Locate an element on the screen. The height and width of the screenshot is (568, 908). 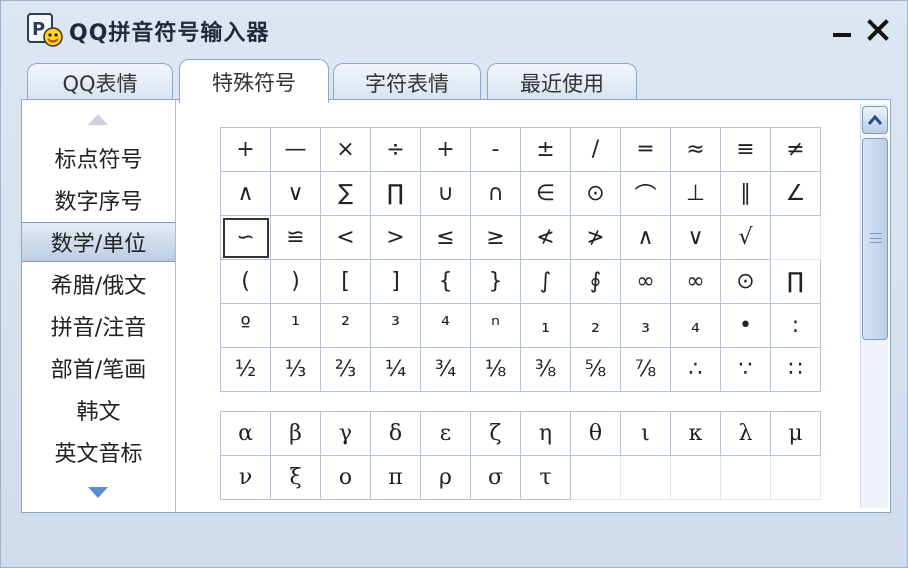
symbol-cell: β is located at coordinates (295, 433).